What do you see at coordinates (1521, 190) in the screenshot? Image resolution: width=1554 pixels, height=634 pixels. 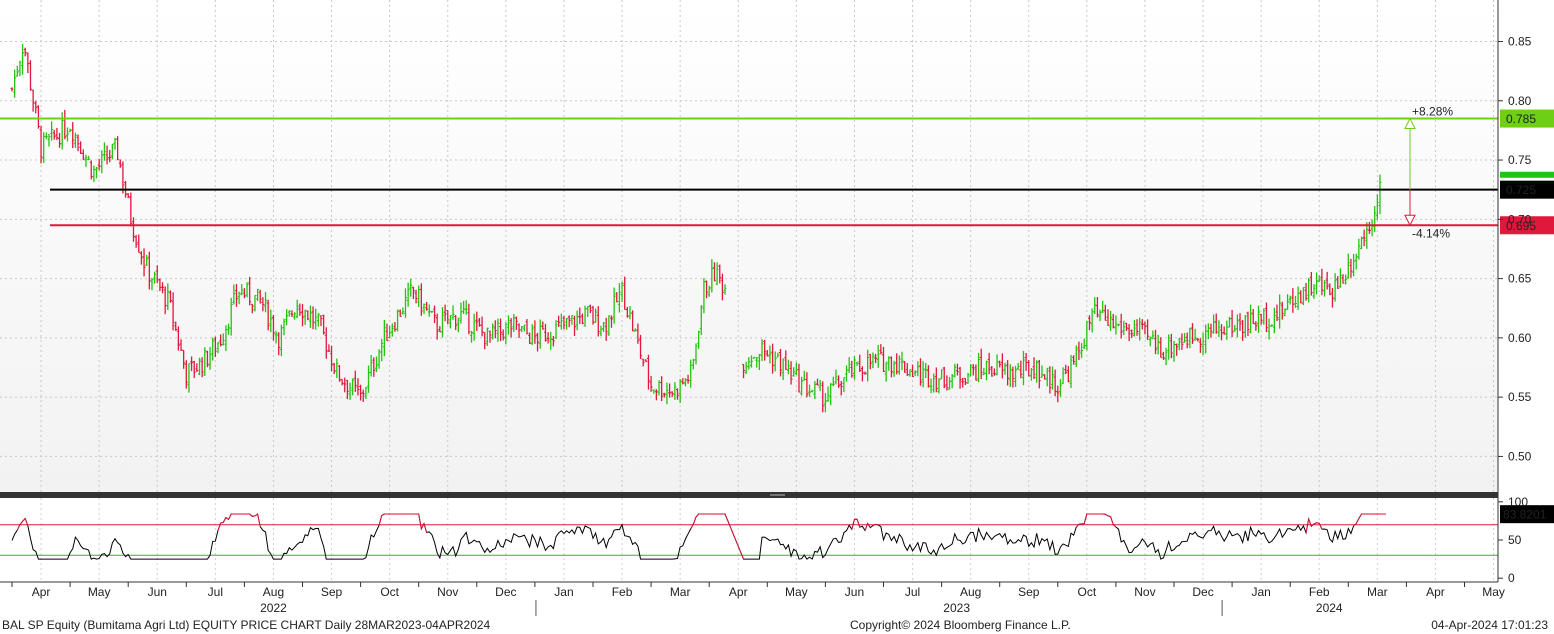 I see `price-level-label: 0.725` at bounding box center [1521, 190].